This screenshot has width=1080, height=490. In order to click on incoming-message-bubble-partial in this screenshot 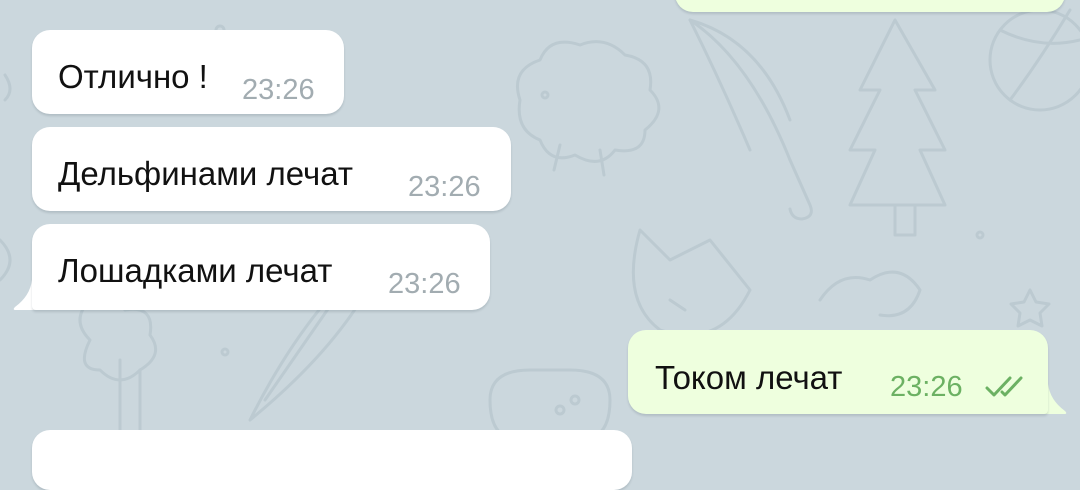, I will do `click(332, 460)`.